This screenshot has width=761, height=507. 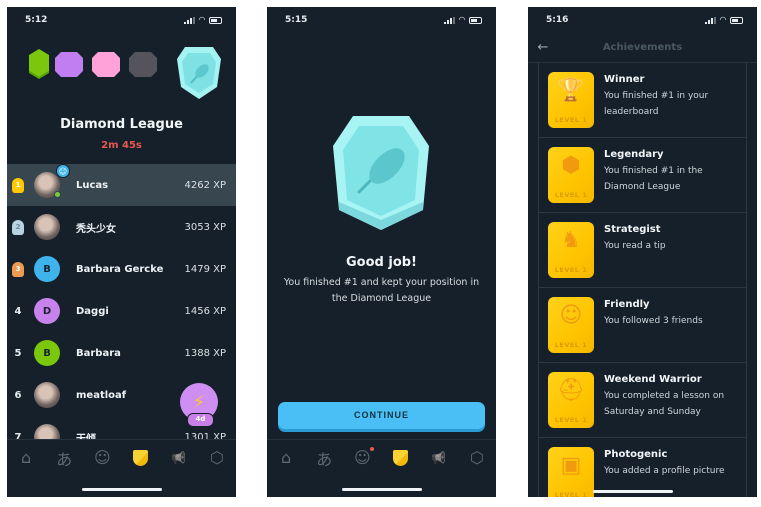 What do you see at coordinates (653, 379) in the screenshot?
I see `achievement-name: Weekend Warrior` at bounding box center [653, 379].